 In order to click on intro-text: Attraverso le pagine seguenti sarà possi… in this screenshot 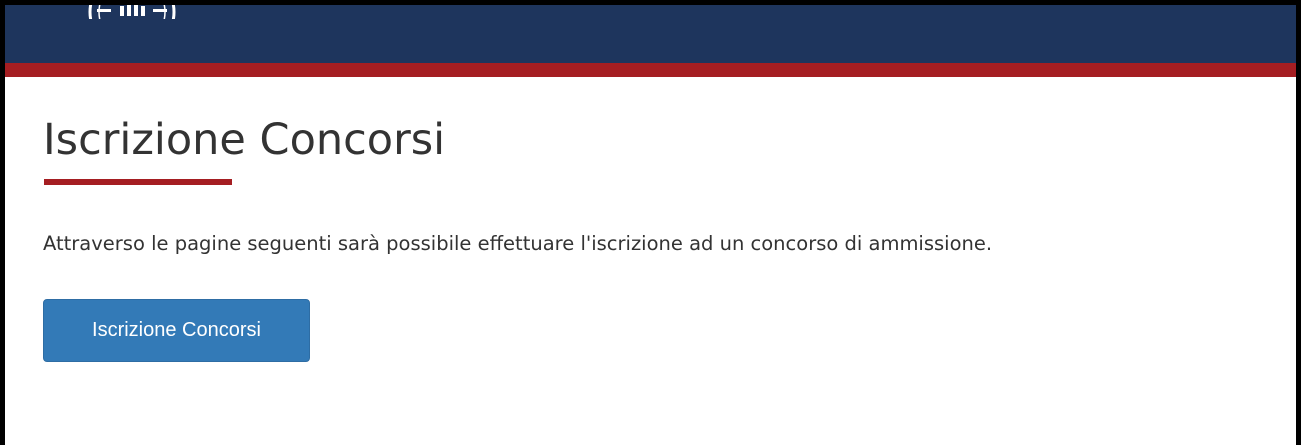, I will do `click(518, 243)`.